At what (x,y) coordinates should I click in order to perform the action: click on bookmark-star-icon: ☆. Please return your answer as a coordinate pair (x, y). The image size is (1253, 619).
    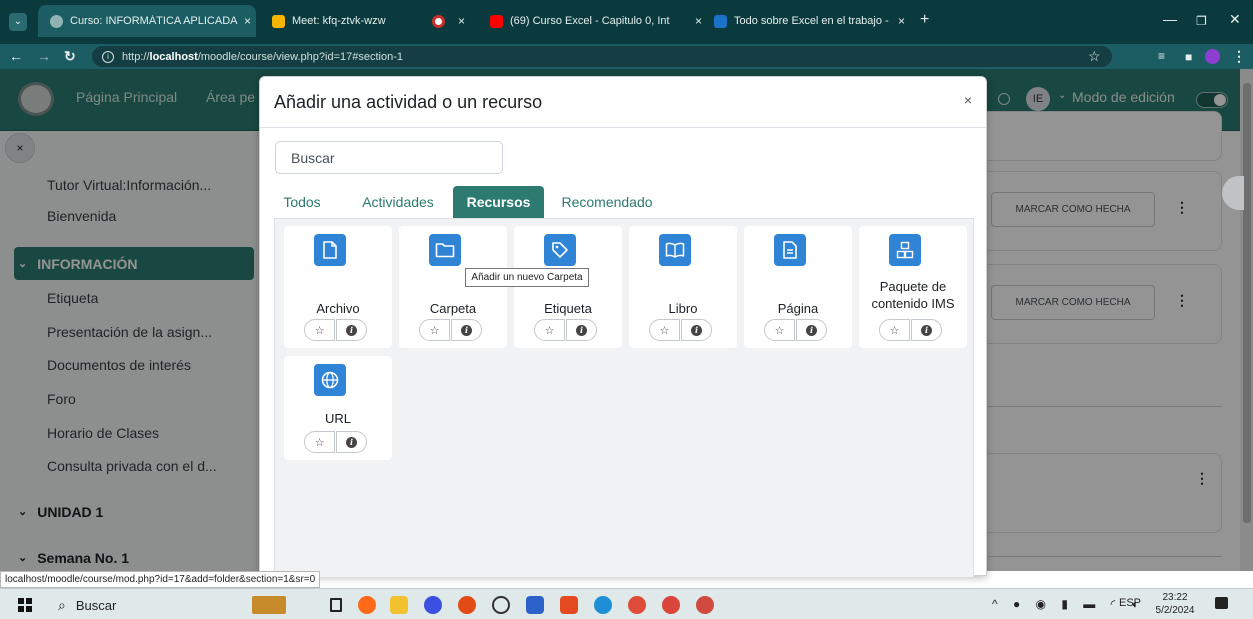
    Looking at the image, I should click on (1094, 56).